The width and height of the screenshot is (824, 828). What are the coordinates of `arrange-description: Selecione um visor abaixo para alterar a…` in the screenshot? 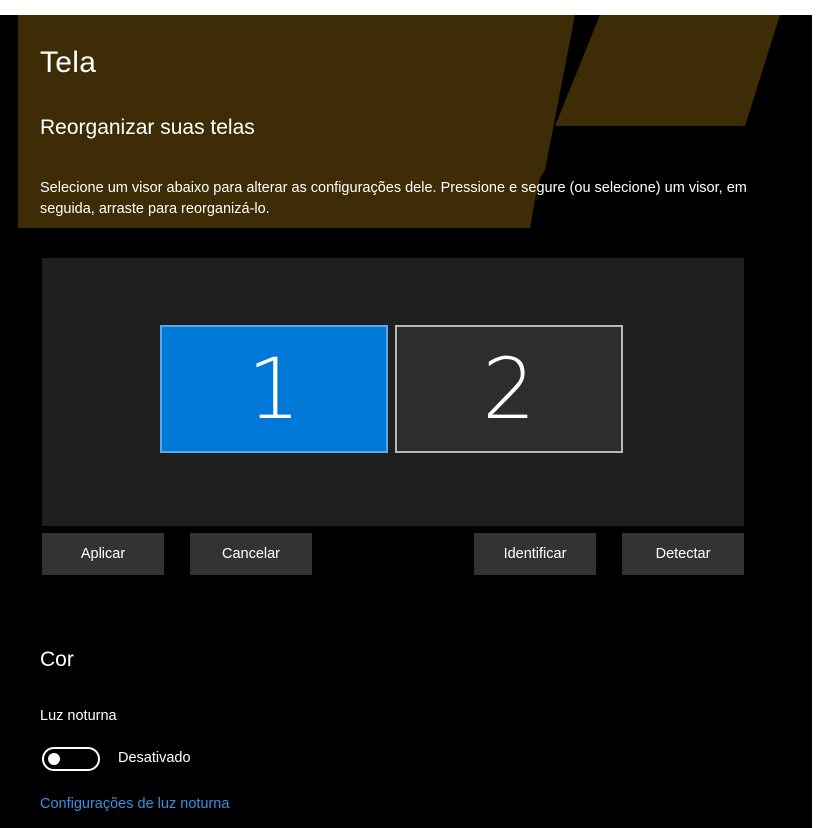 It's located at (393, 198).